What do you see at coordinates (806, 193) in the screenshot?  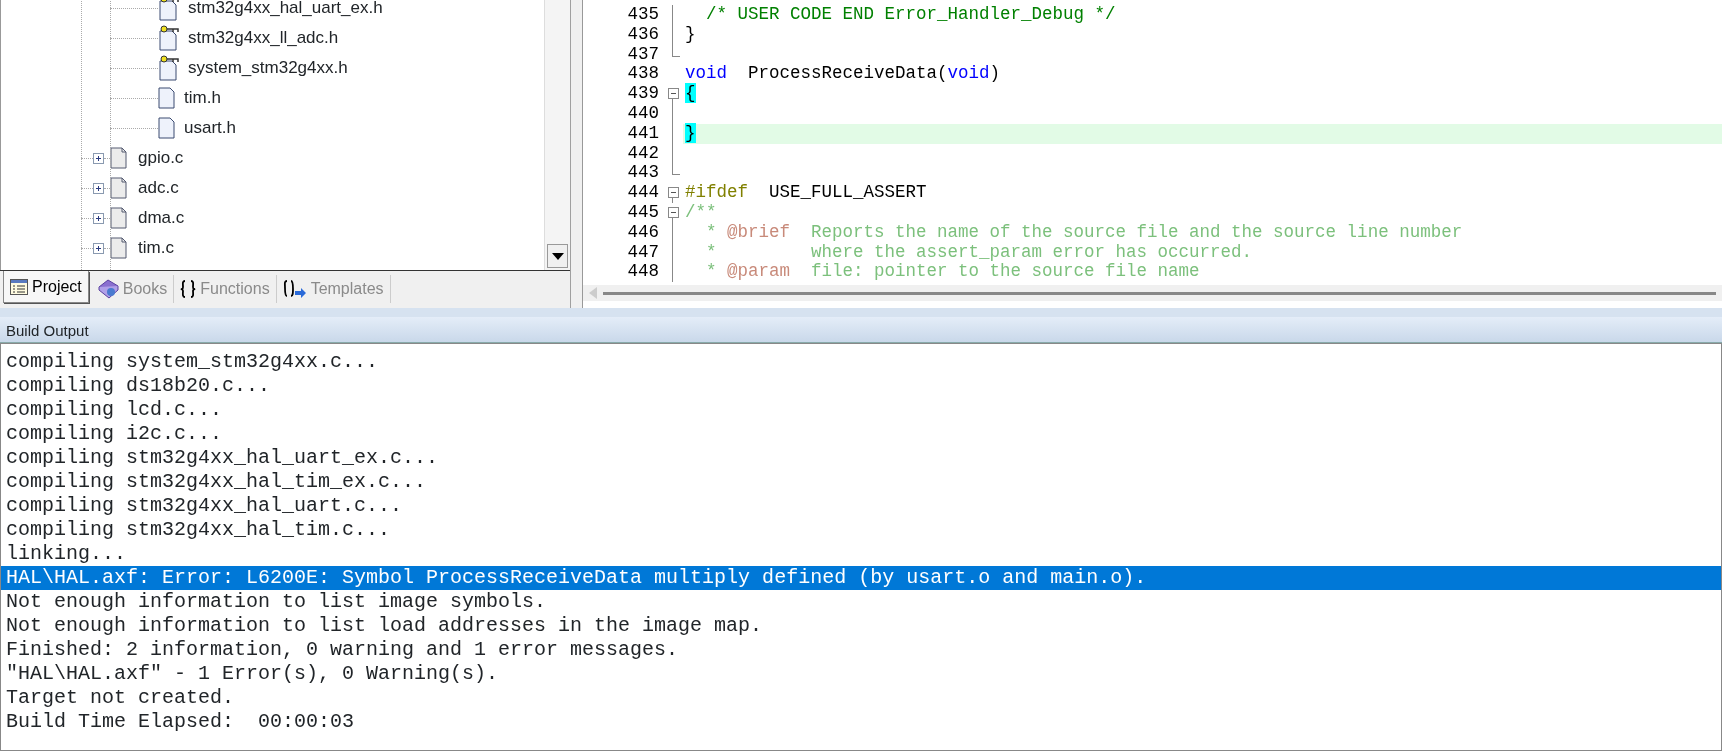 I see `code-line: #ifdef USE_FULL_ASSERT` at bounding box center [806, 193].